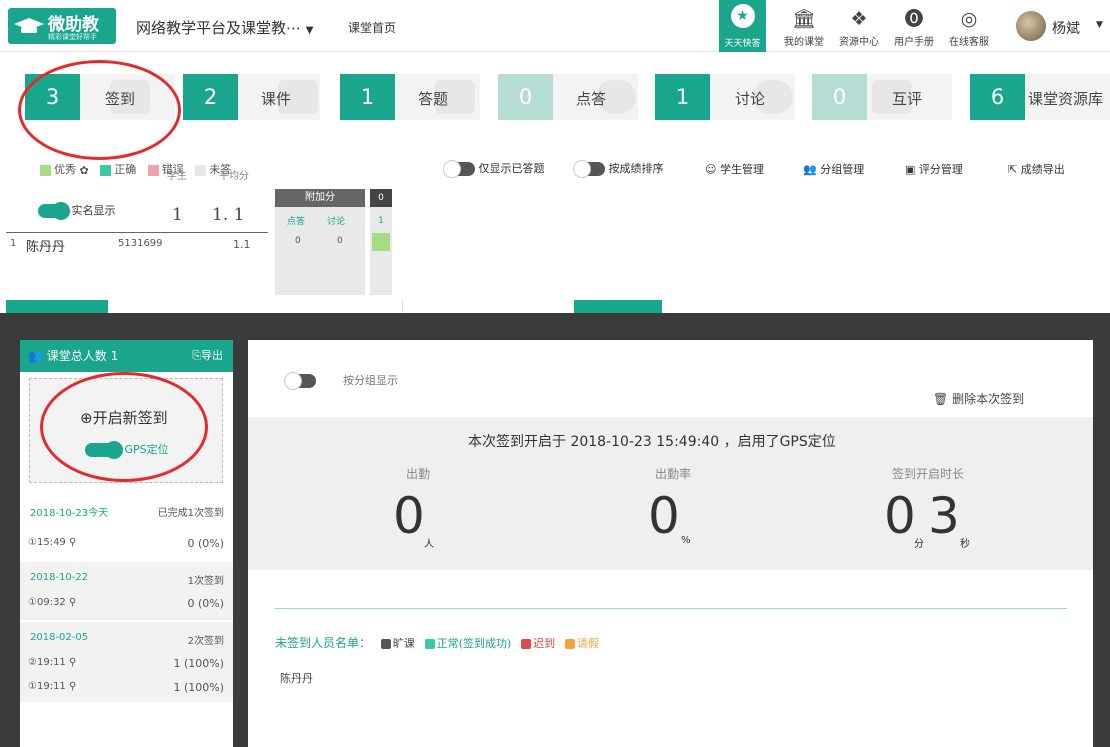 The image size is (1110, 747). I want to click on group-display-toggle, so click(300, 380).